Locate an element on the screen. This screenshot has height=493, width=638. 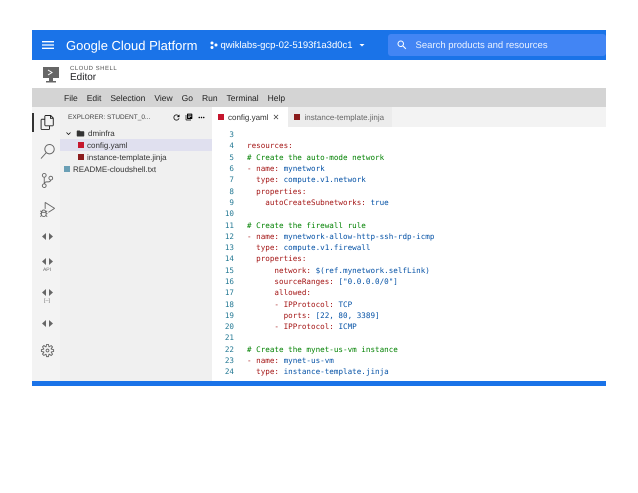
files-icon is located at coordinates (47, 122).